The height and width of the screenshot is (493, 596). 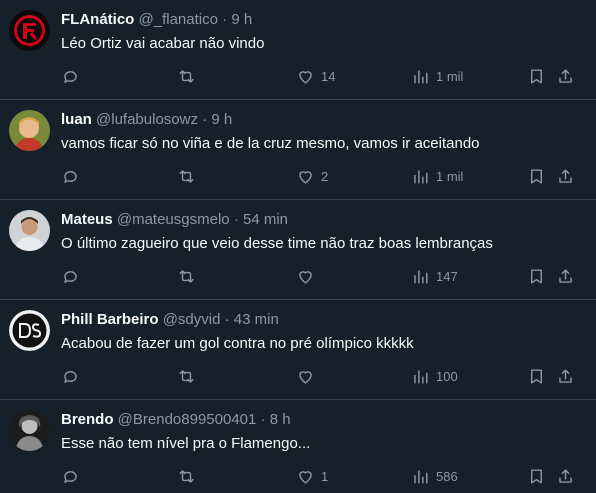 I want to click on child-photo-icon, so click(x=29, y=130).